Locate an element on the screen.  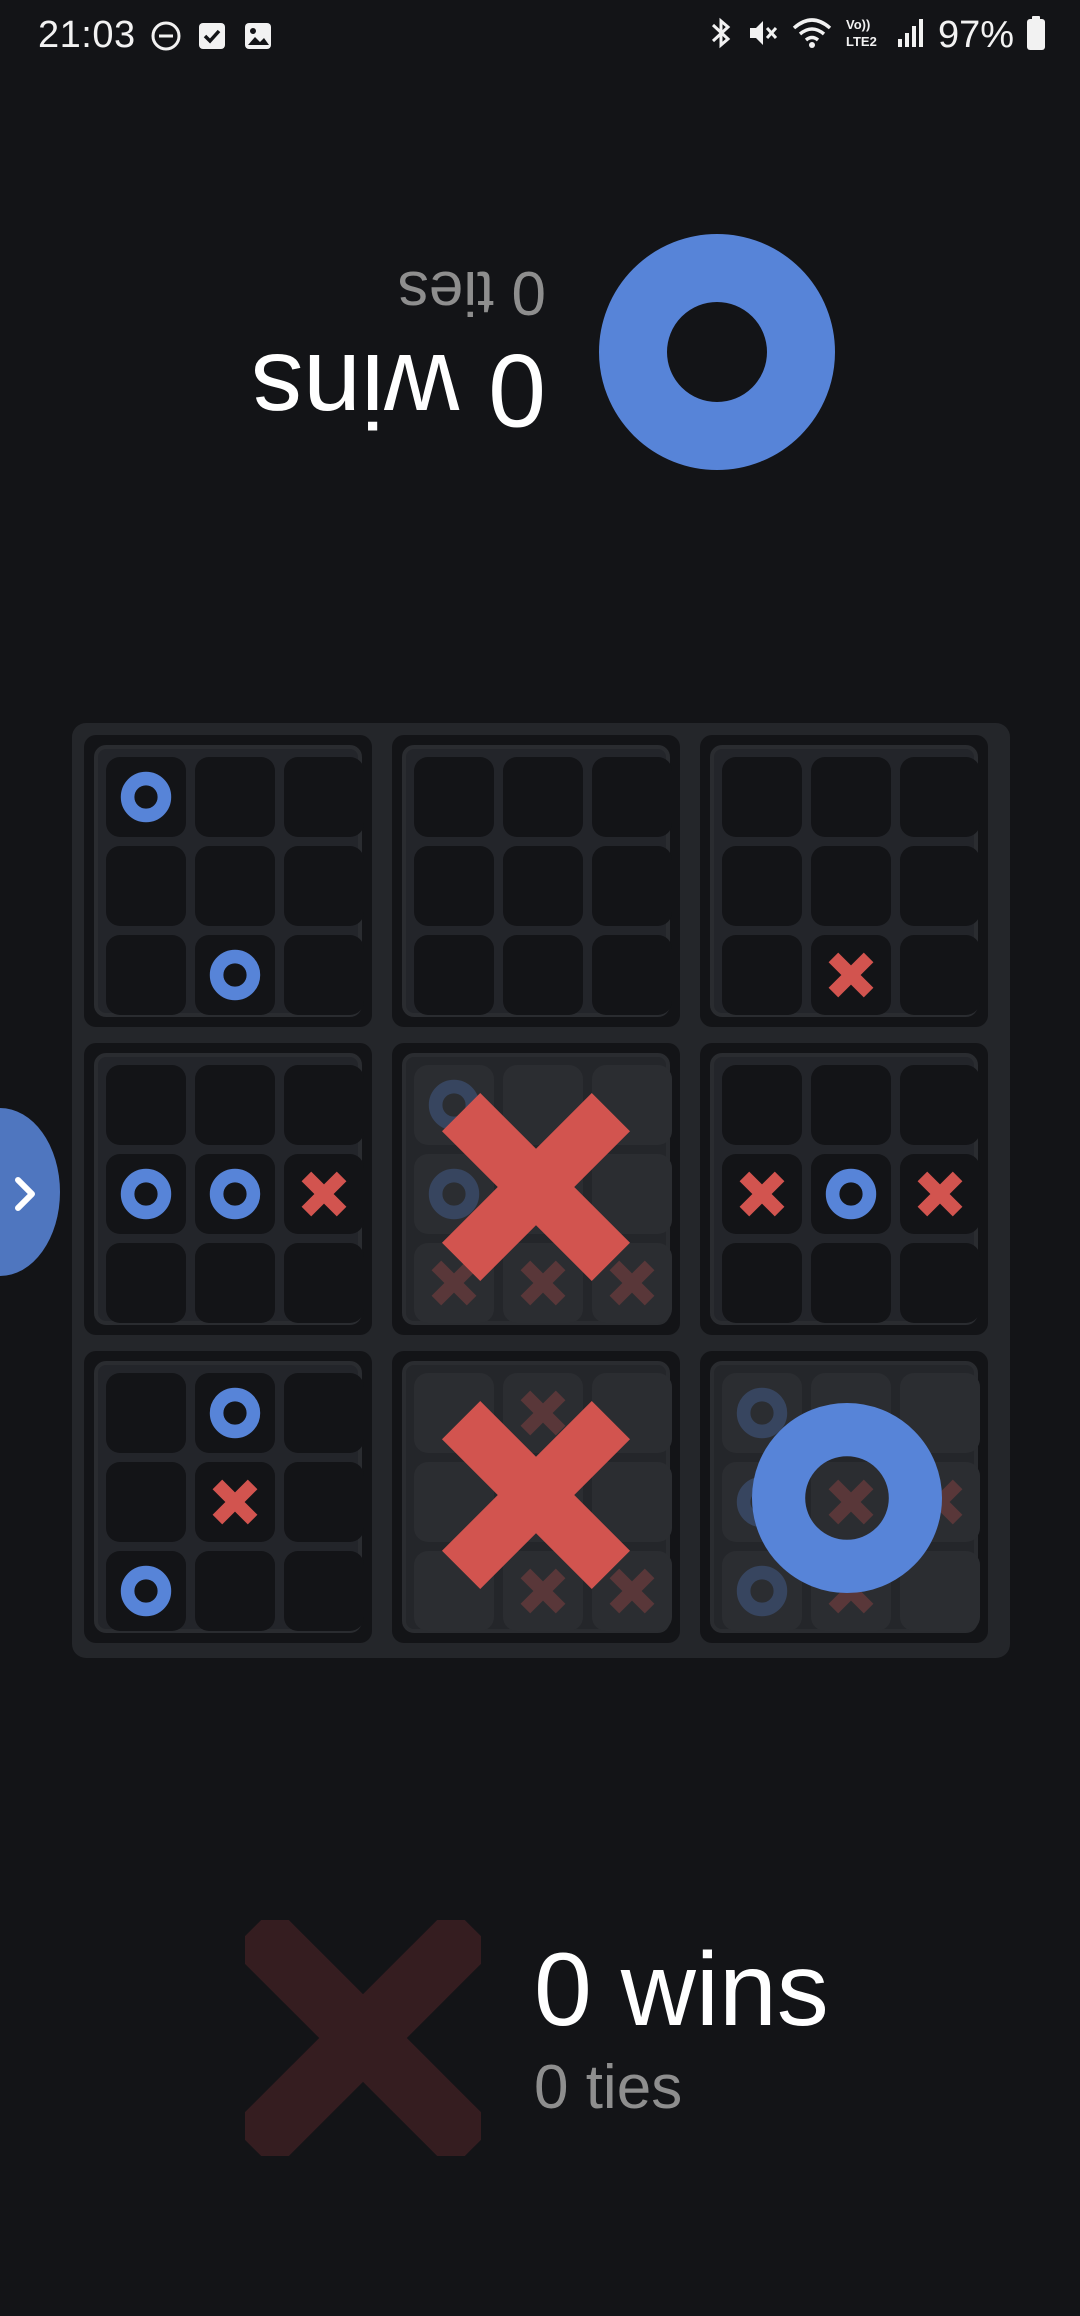
player-x-wins: 0 wins is located at coordinates (681, 1990).